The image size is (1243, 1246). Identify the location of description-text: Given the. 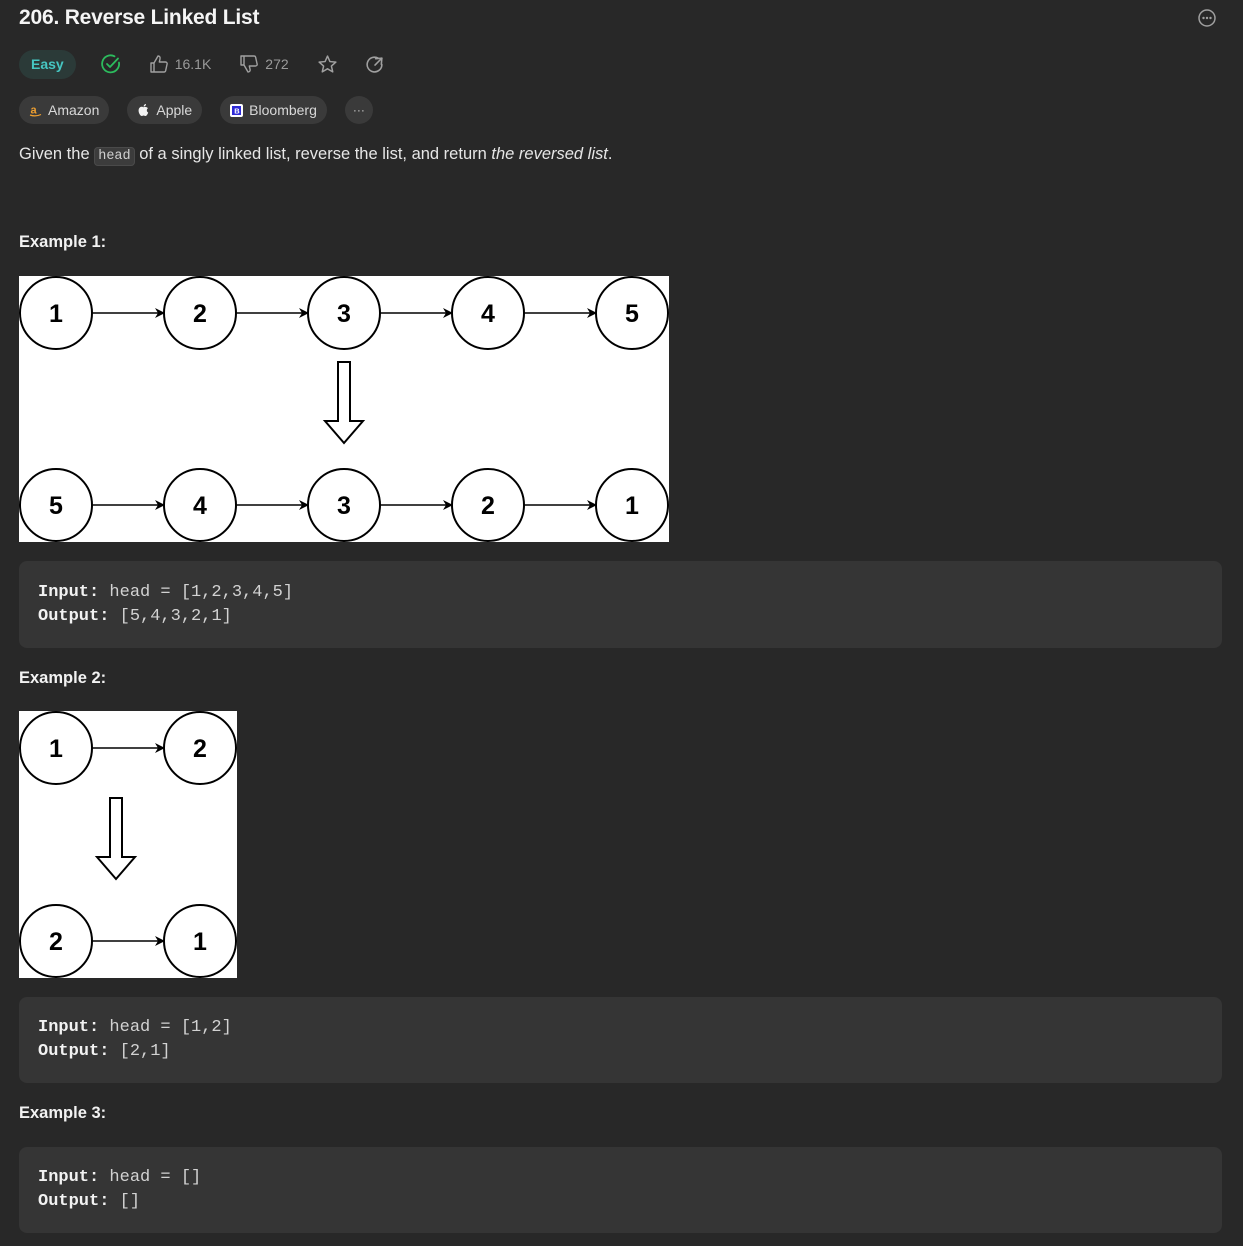
(57, 154).